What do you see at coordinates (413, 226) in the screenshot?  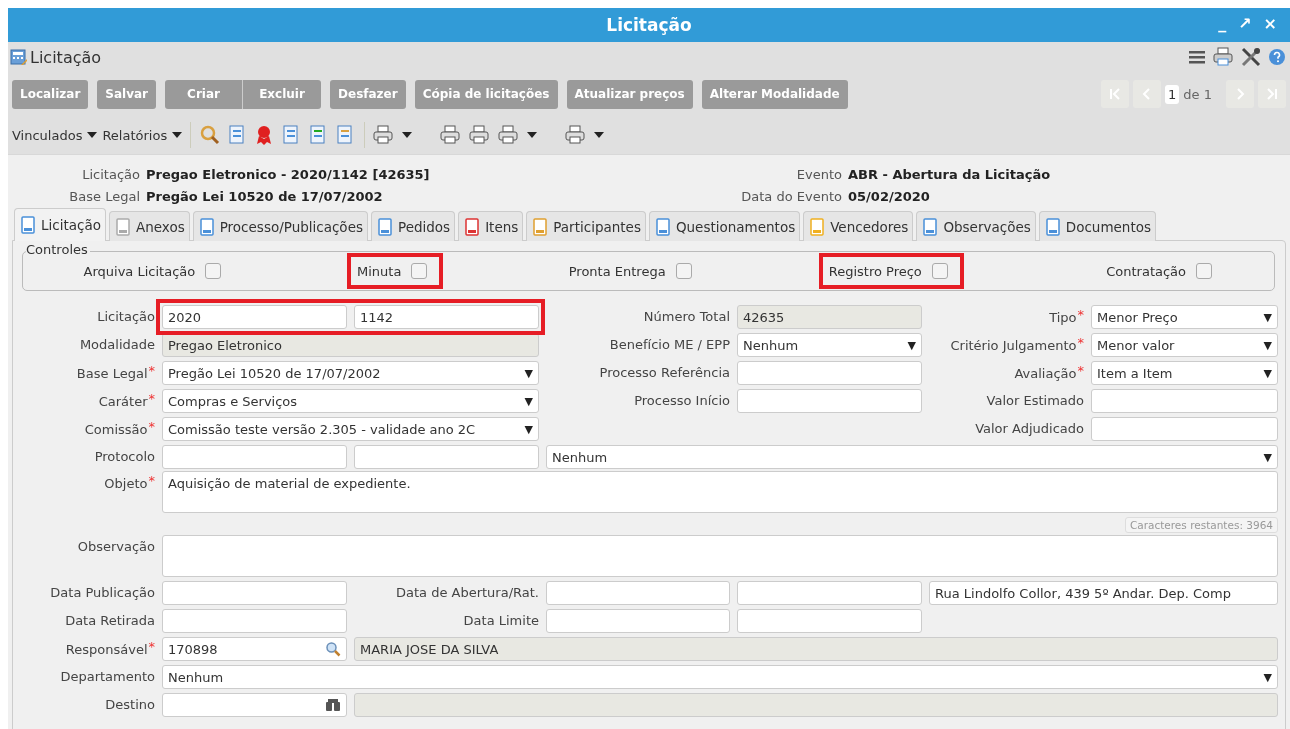 I see `tab: Pedidos` at bounding box center [413, 226].